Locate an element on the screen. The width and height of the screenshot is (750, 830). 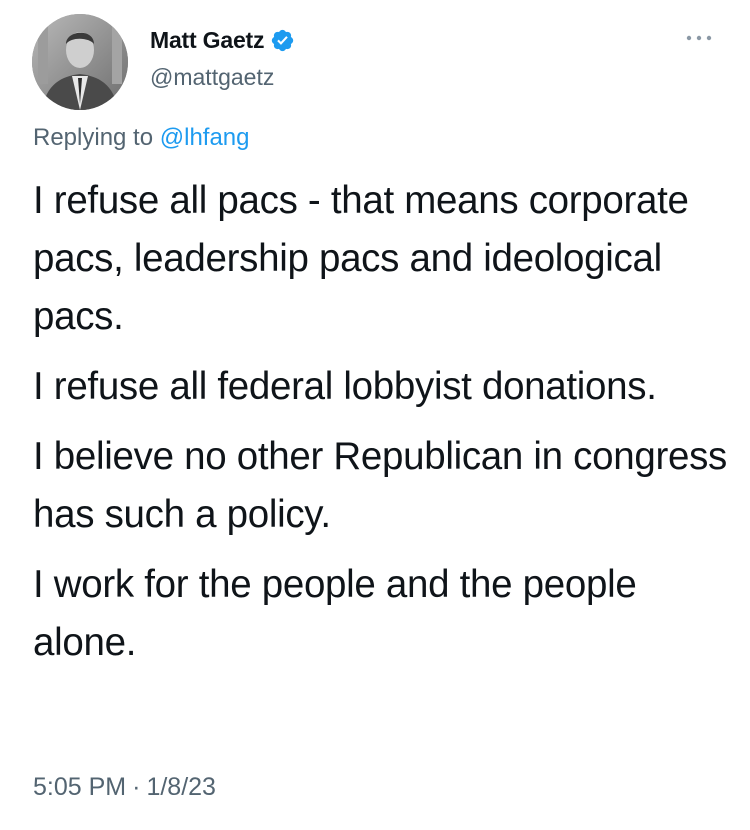
avatar-photo is located at coordinates (80, 62).